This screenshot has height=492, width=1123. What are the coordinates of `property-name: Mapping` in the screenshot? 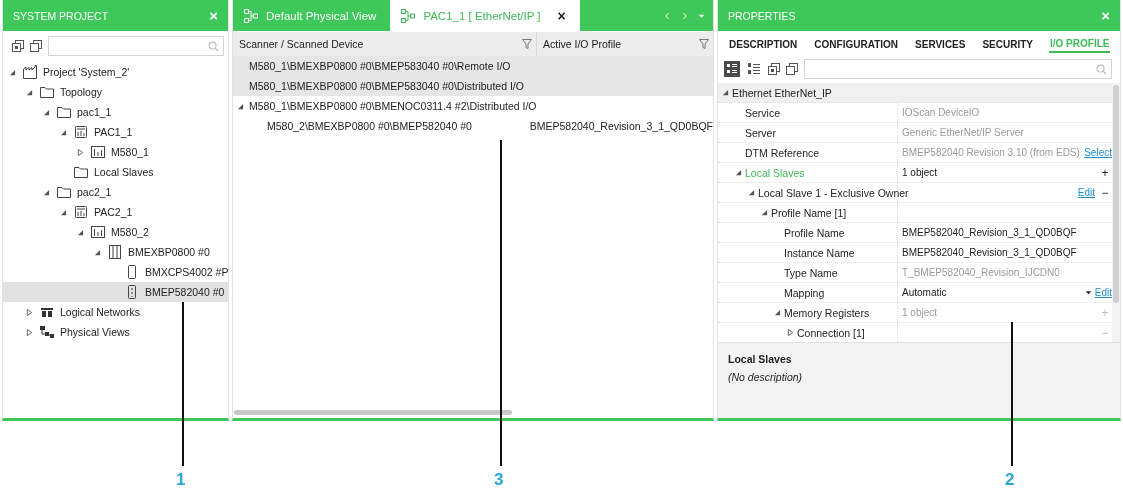 It's located at (804, 292).